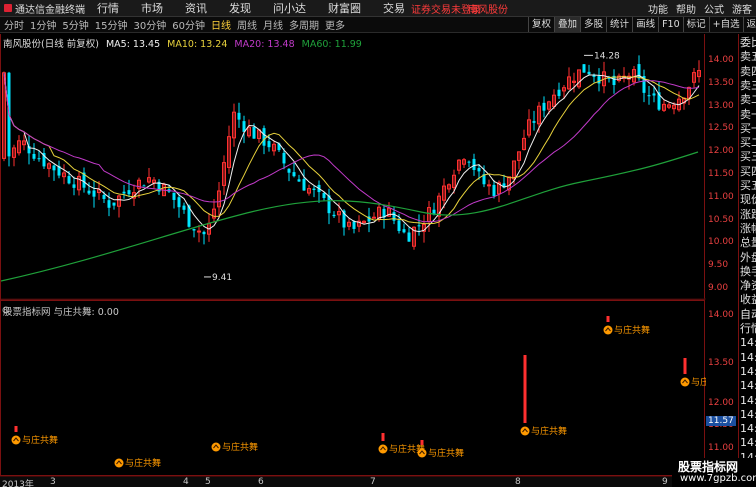 Image resolution: width=756 pixels, height=487 pixels. Describe the element at coordinates (619, 24) in the screenshot. I see `statistics-button: 统计` at that location.